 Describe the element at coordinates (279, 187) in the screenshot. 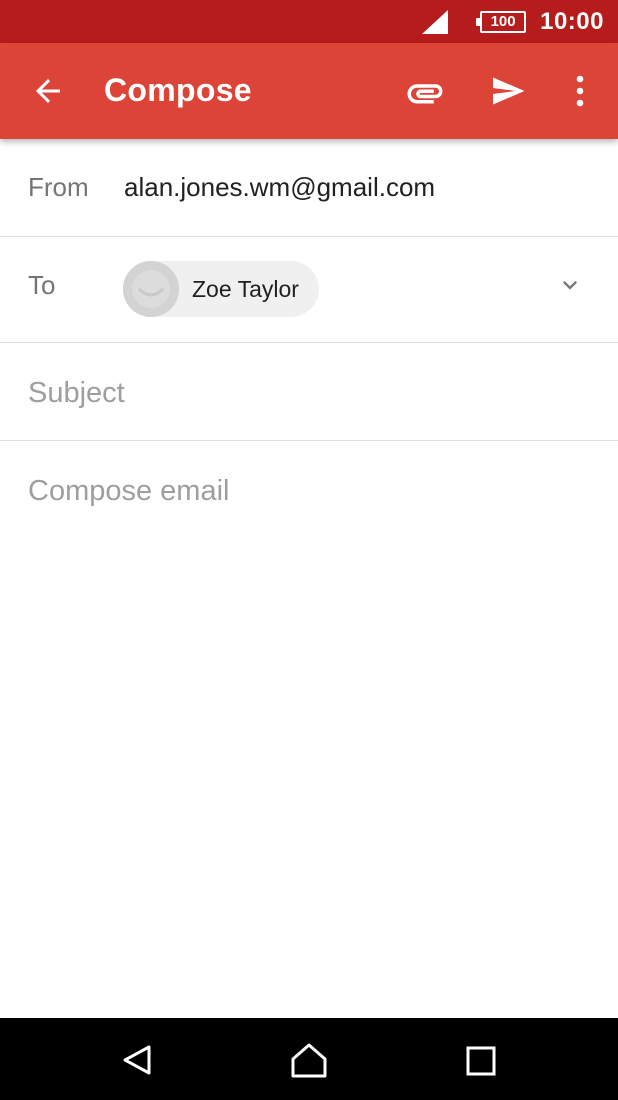

I see `from-account: alan.jones.wm@gmail.com` at that location.